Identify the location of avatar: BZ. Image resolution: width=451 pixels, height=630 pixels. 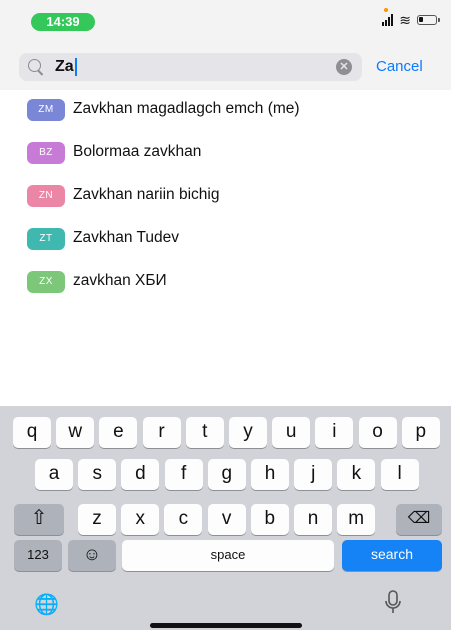
(46, 153).